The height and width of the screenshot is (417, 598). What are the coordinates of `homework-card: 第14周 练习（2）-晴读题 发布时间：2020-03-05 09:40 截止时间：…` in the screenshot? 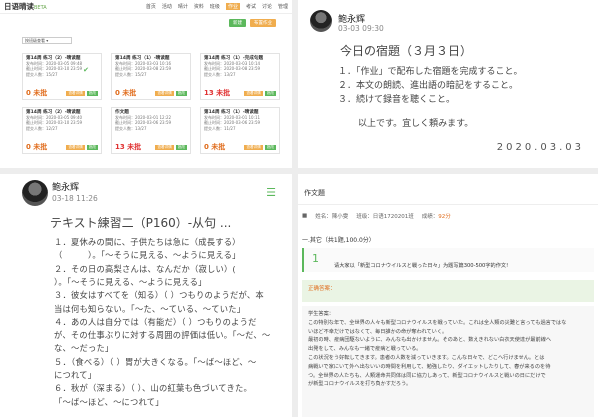 It's located at (62, 130).